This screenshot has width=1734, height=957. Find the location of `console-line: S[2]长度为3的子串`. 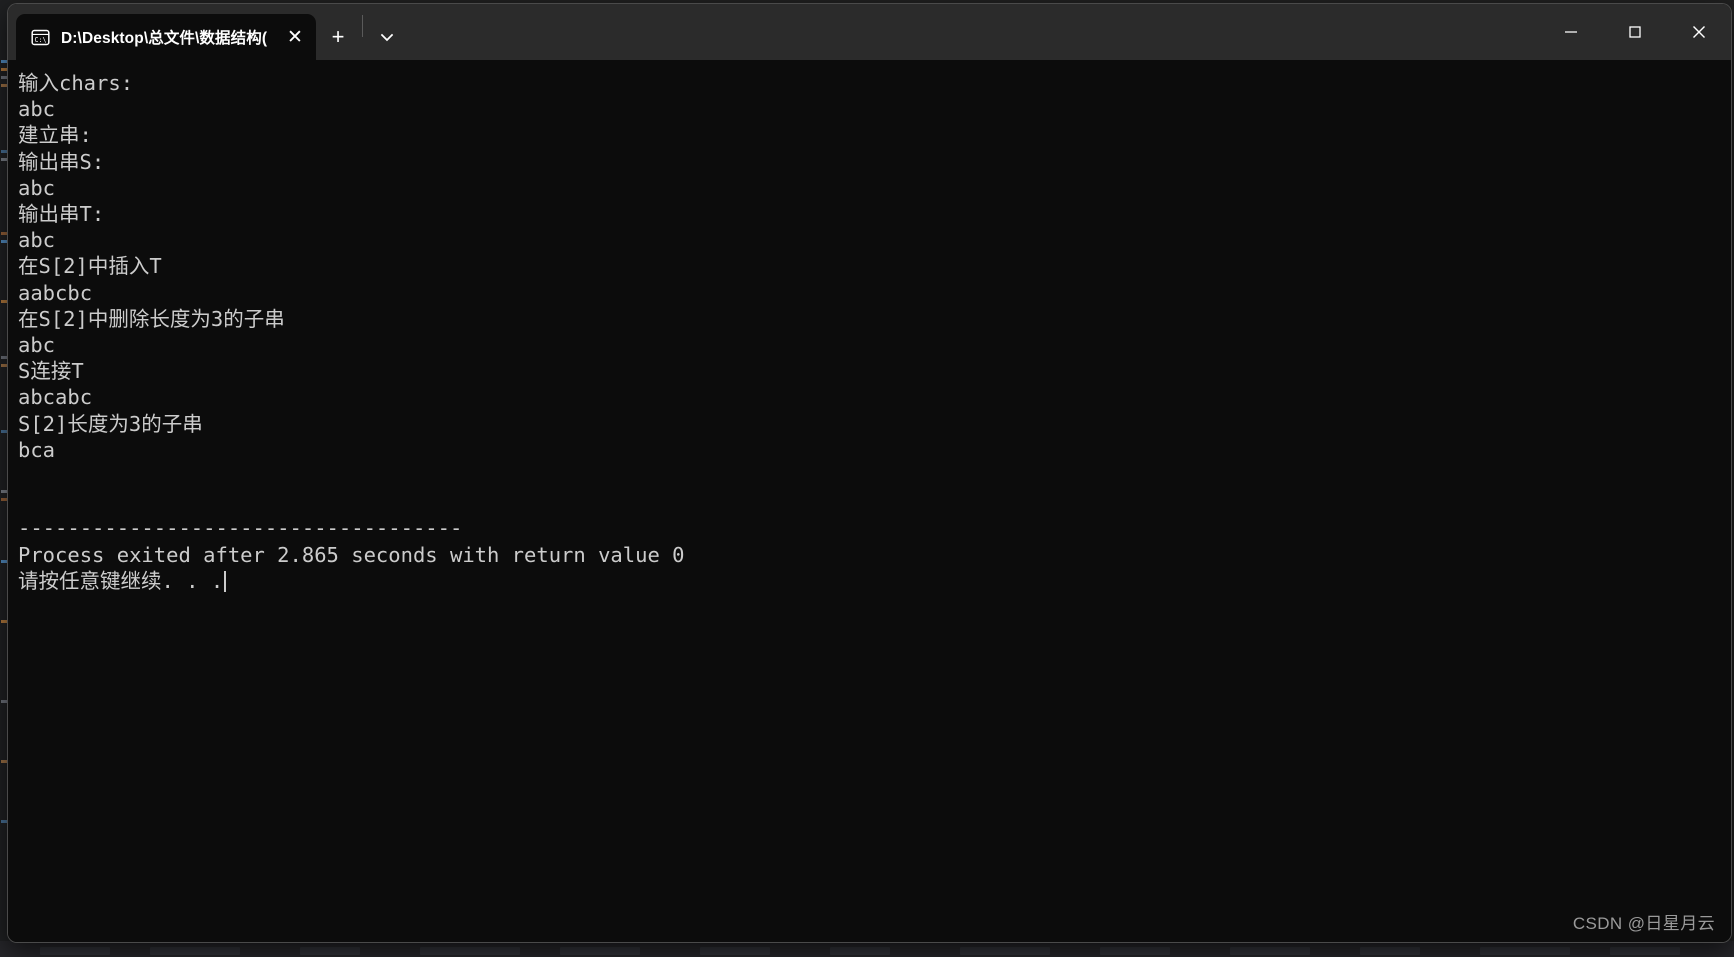

console-line: S[2]长度为3的子串 is located at coordinates (110, 423).